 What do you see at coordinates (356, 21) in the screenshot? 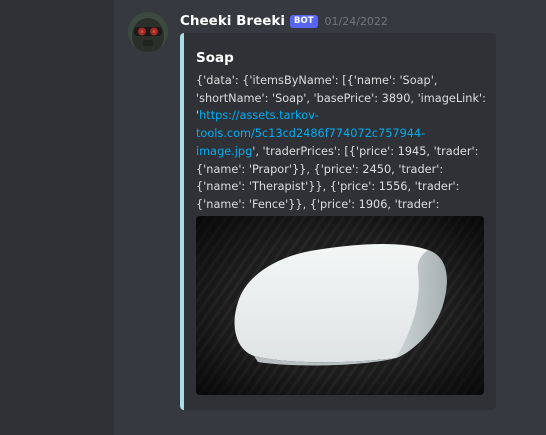
I see `message-timestamp: 01/24/2022` at bounding box center [356, 21].